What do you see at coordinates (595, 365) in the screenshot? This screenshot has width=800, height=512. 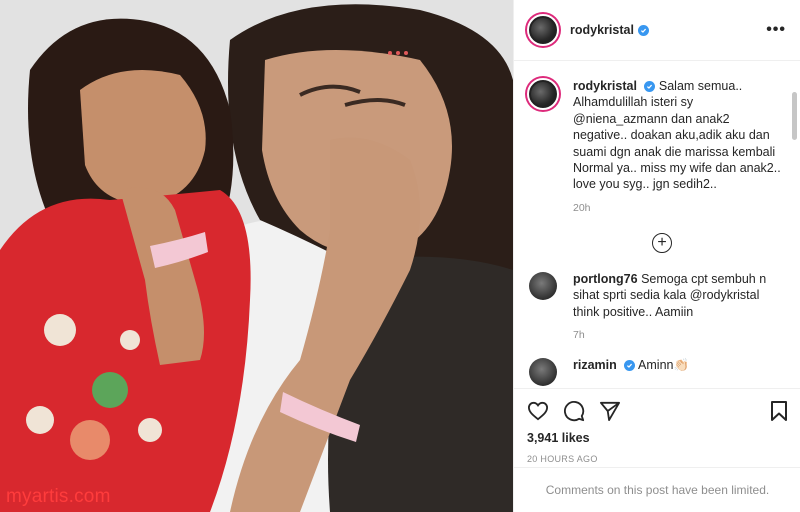 I see `commenter-username: rizamin` at bounding box center [595, 365].